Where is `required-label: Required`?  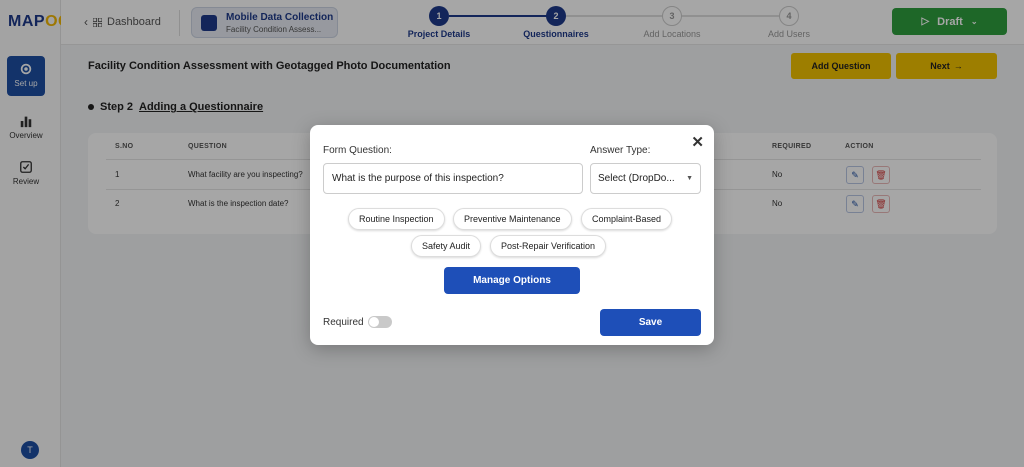
required-label: Required is located at coordinates (343, 322).